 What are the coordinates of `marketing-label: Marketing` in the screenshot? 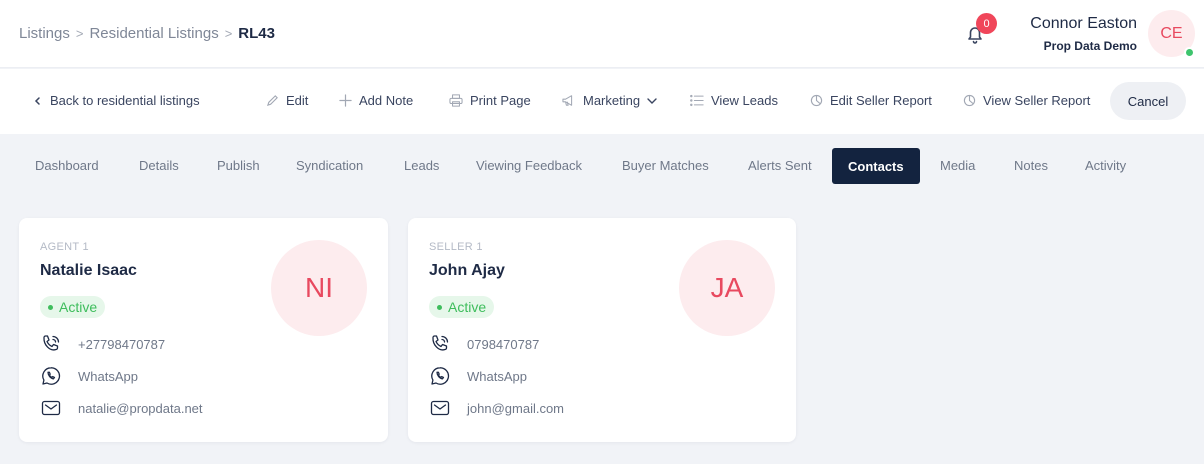 It's located at (612, 100).